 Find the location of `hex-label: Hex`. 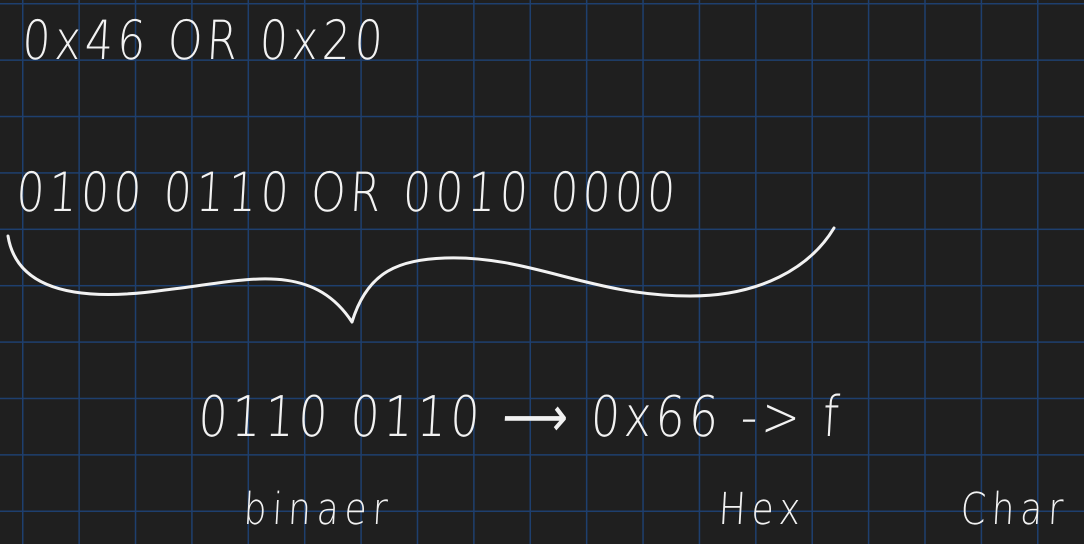

hex-label: Hex is located at coordinates (762, 509).